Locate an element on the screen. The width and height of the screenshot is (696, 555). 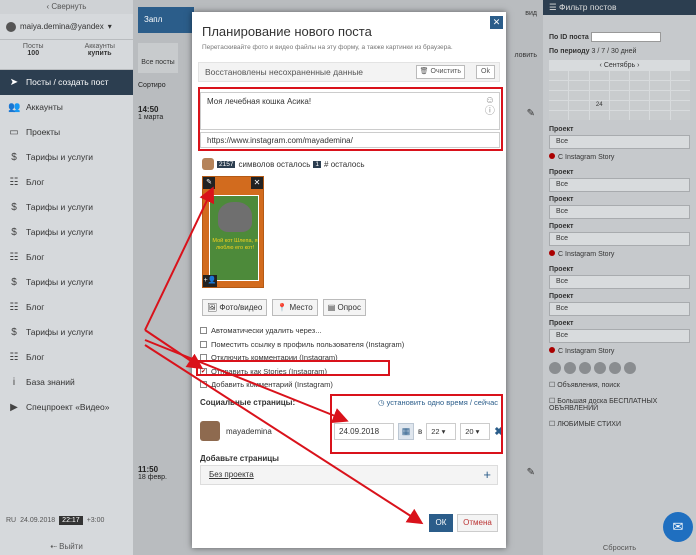
twitter-icon is located at coordinates (600, 368).